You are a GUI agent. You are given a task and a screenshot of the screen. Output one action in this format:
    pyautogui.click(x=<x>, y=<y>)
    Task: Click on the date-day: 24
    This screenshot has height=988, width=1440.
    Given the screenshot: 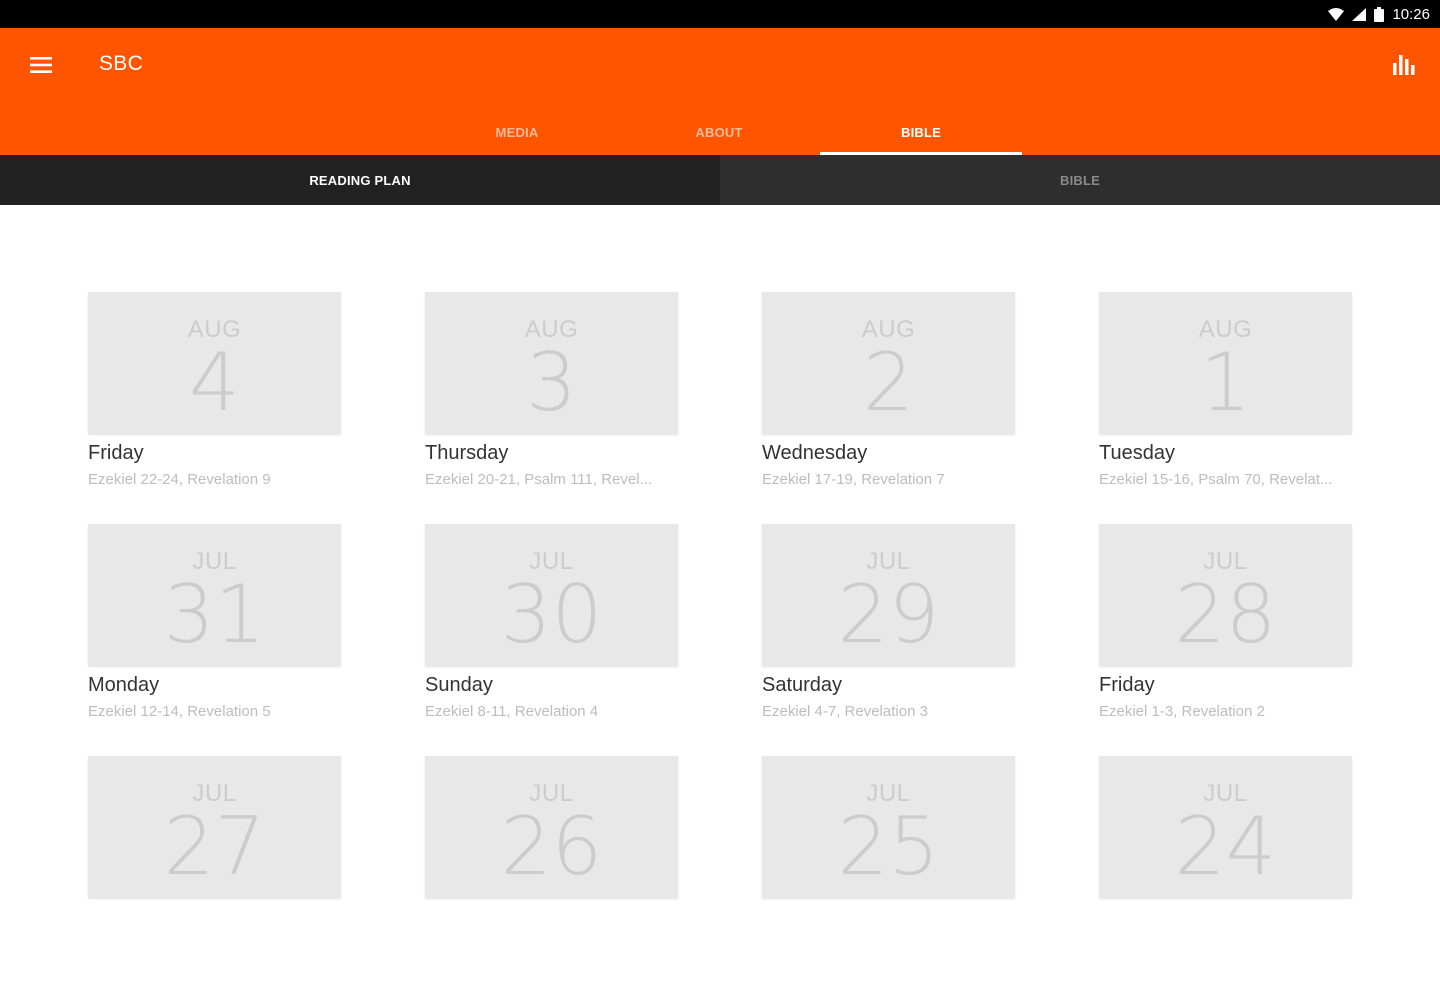 What is the action you would take?
    pyautogui.click(x=1225, y=846)
    